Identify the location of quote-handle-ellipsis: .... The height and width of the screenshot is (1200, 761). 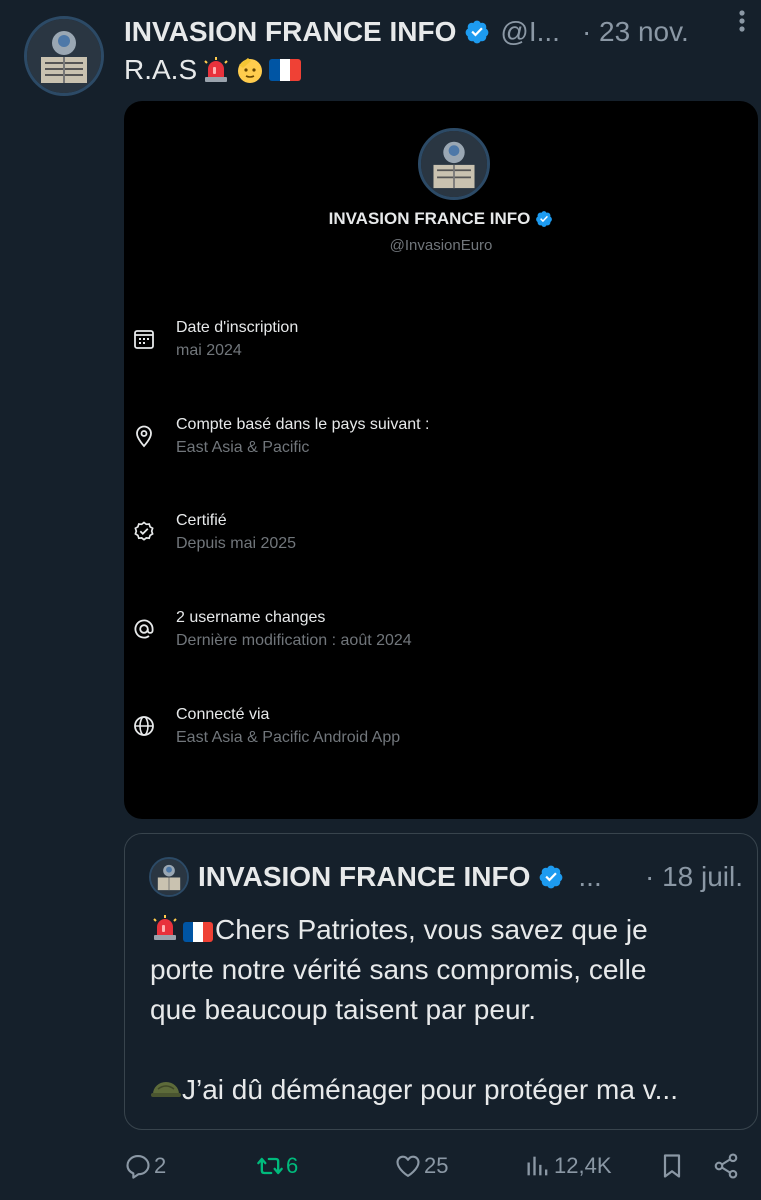
(590, 876).